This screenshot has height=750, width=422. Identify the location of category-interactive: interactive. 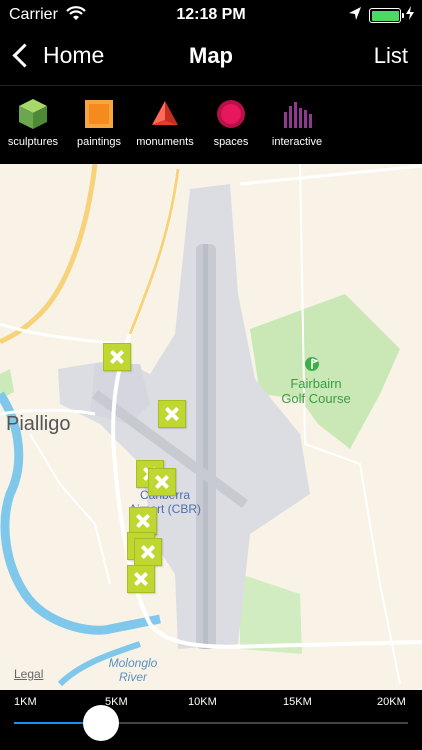
(297, 123).